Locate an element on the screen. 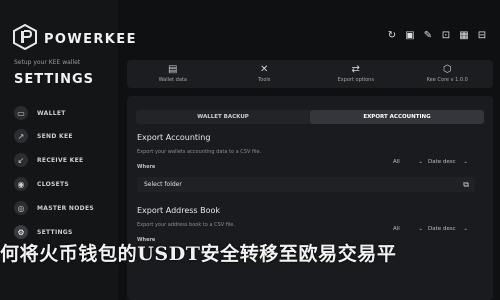 This screenshot has height=300, width=500. grid-icon: ▦ is located at coordinates (464, 36).